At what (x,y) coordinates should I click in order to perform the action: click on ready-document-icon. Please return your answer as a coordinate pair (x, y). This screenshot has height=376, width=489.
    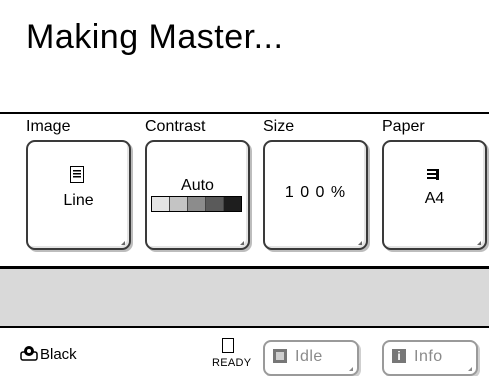
    Looking at the image, I should click on (228, 345).